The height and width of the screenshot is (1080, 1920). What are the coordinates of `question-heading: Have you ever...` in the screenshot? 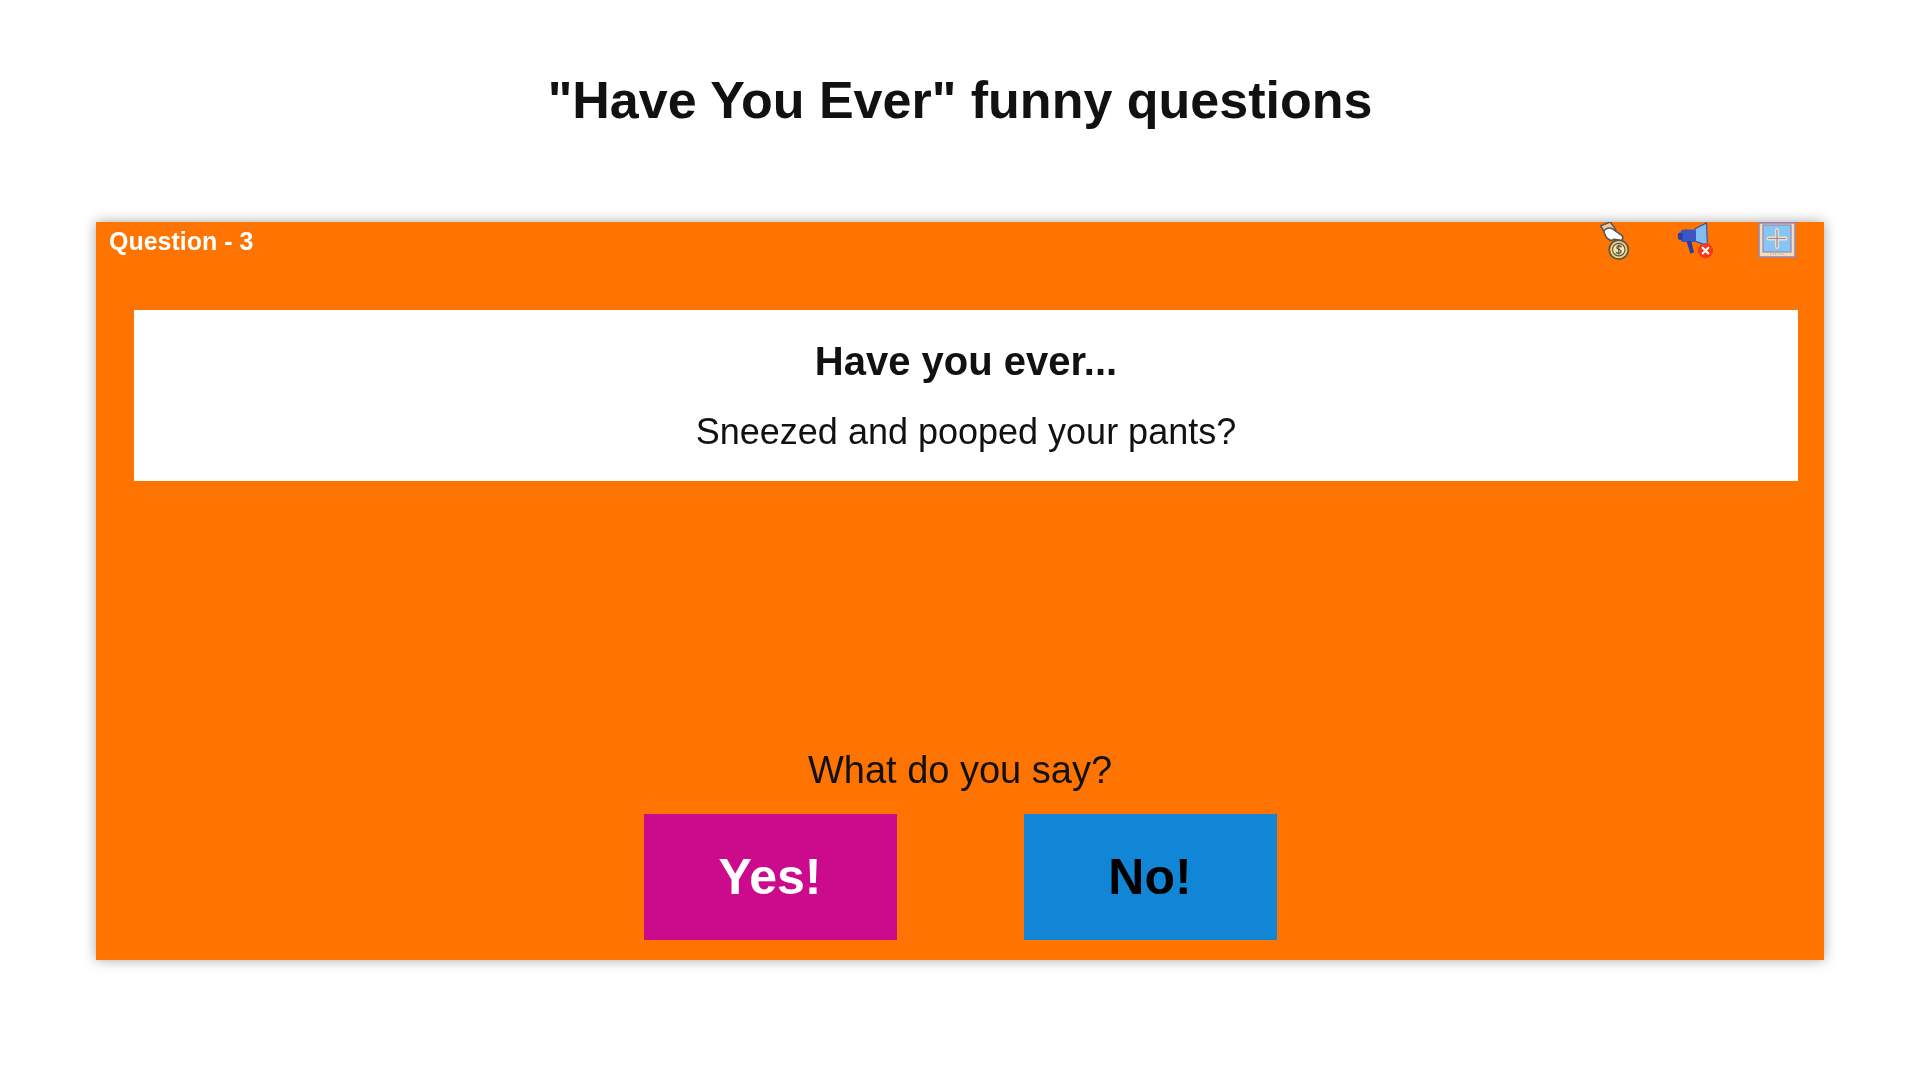 It's located at (966, 361).